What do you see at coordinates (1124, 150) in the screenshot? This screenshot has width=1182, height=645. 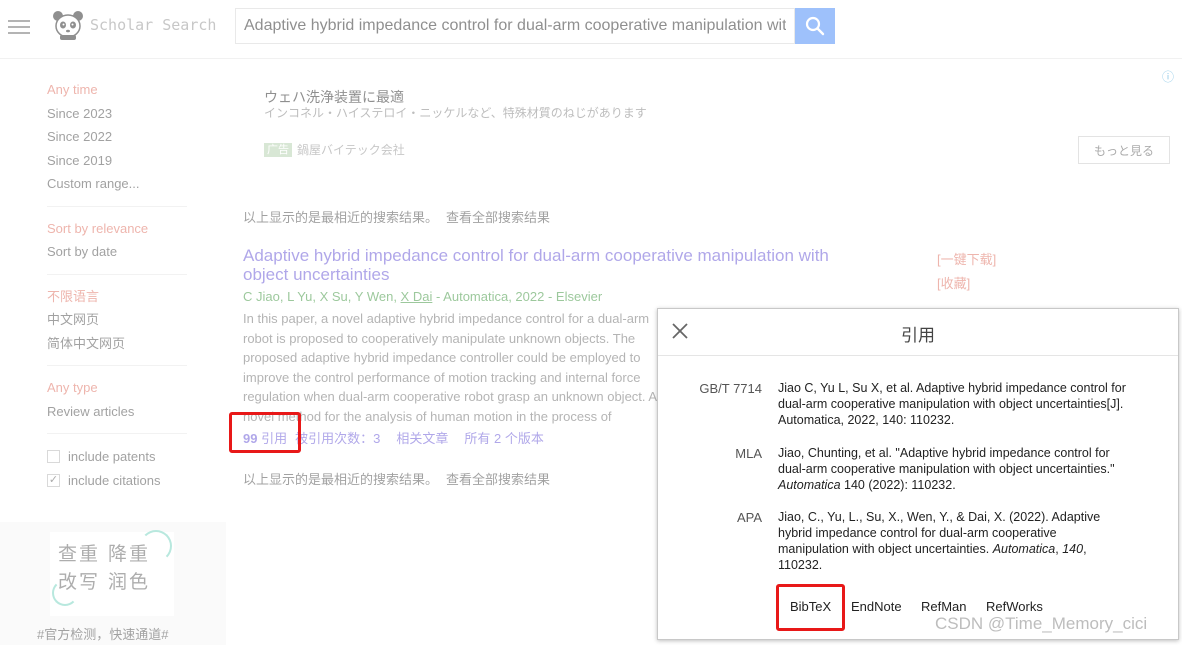 I see `ad-more-button: もっと見る` at bounding box center [1124, 150].